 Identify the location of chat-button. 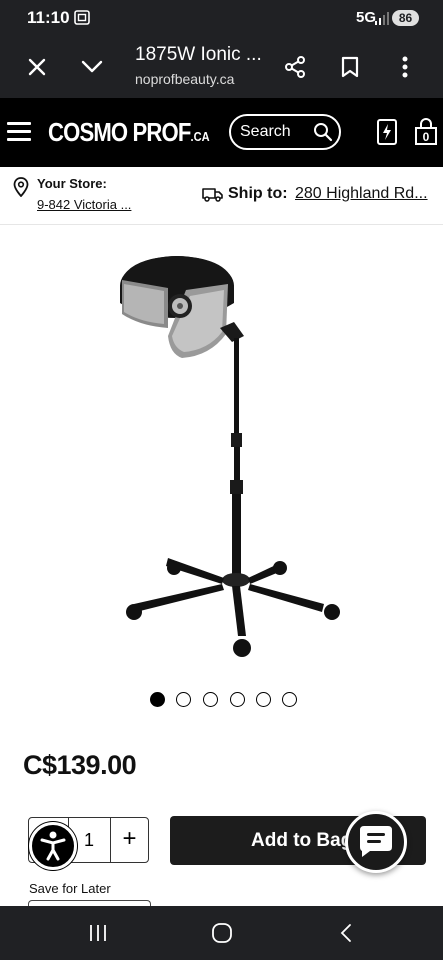
(376, 842).